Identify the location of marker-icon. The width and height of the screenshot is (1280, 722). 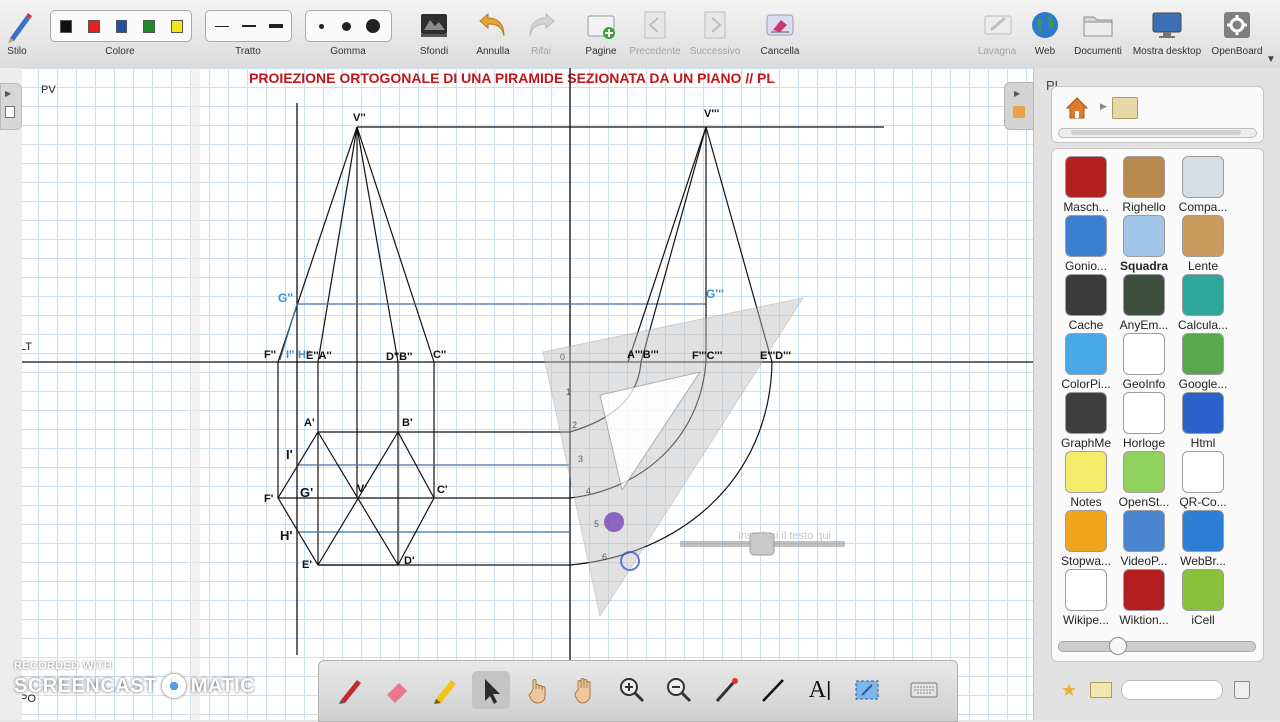
(444, 690).